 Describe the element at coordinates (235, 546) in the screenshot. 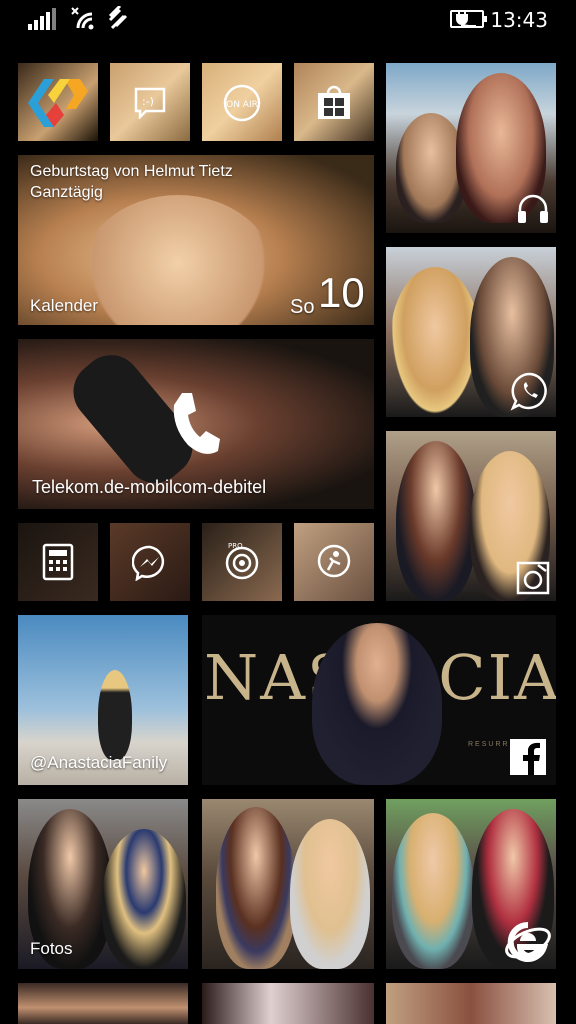

I see `svg-text: PRO` at that location.